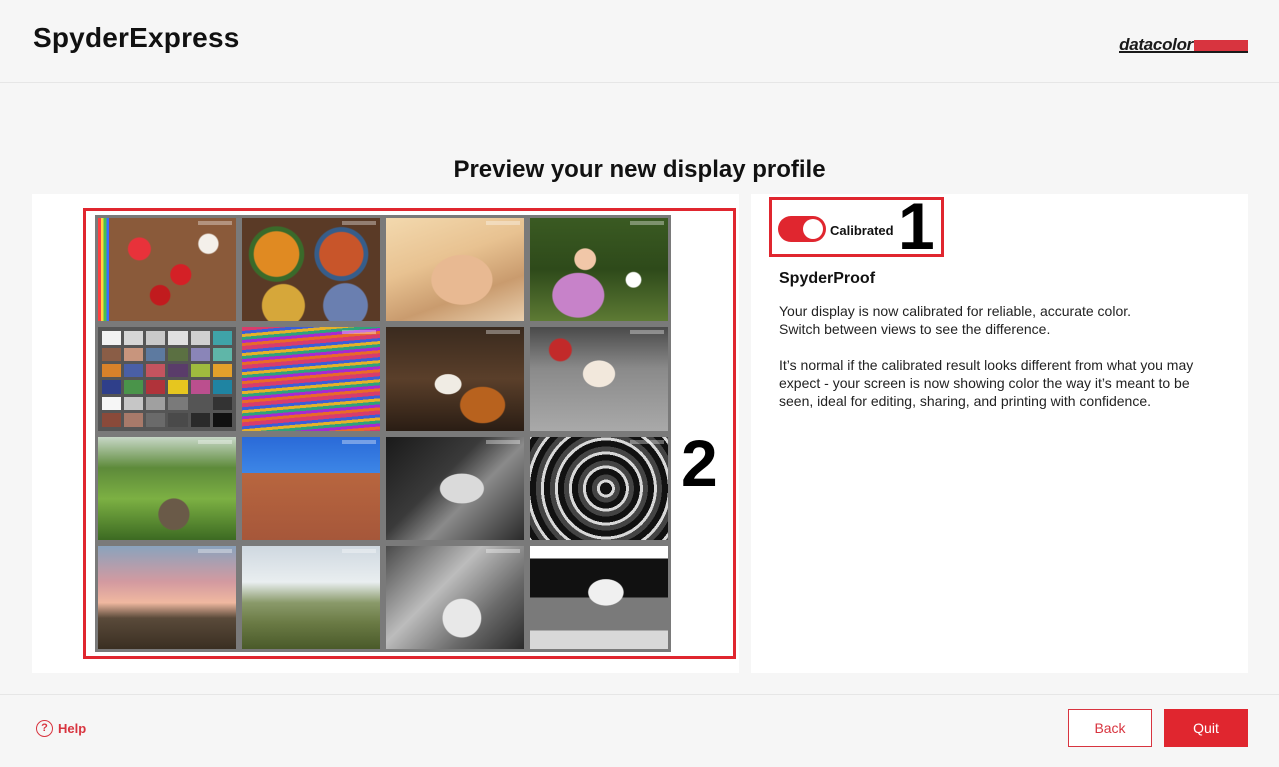  What do you see at coordinates (1221, 45) in the screenshot?
I see `brand-bar-icon` at bounding box center [1221, 45].